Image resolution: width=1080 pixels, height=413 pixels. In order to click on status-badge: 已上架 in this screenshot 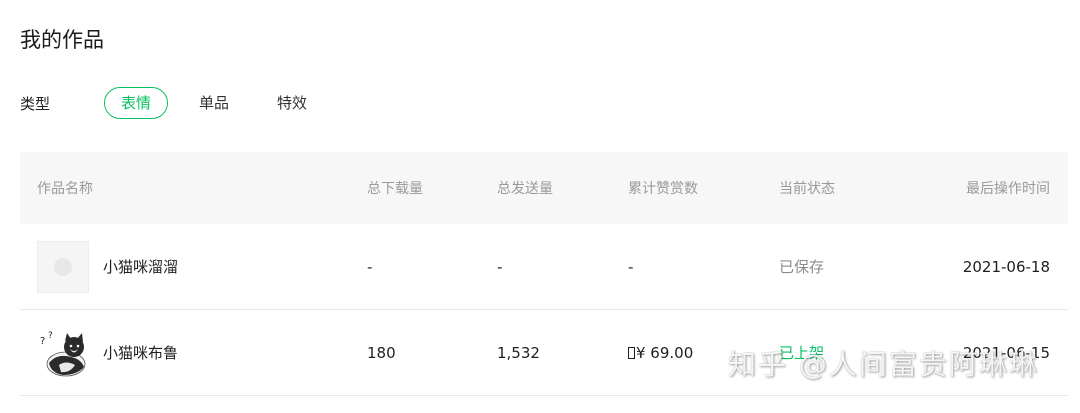, I will do `click(802, 353)`.